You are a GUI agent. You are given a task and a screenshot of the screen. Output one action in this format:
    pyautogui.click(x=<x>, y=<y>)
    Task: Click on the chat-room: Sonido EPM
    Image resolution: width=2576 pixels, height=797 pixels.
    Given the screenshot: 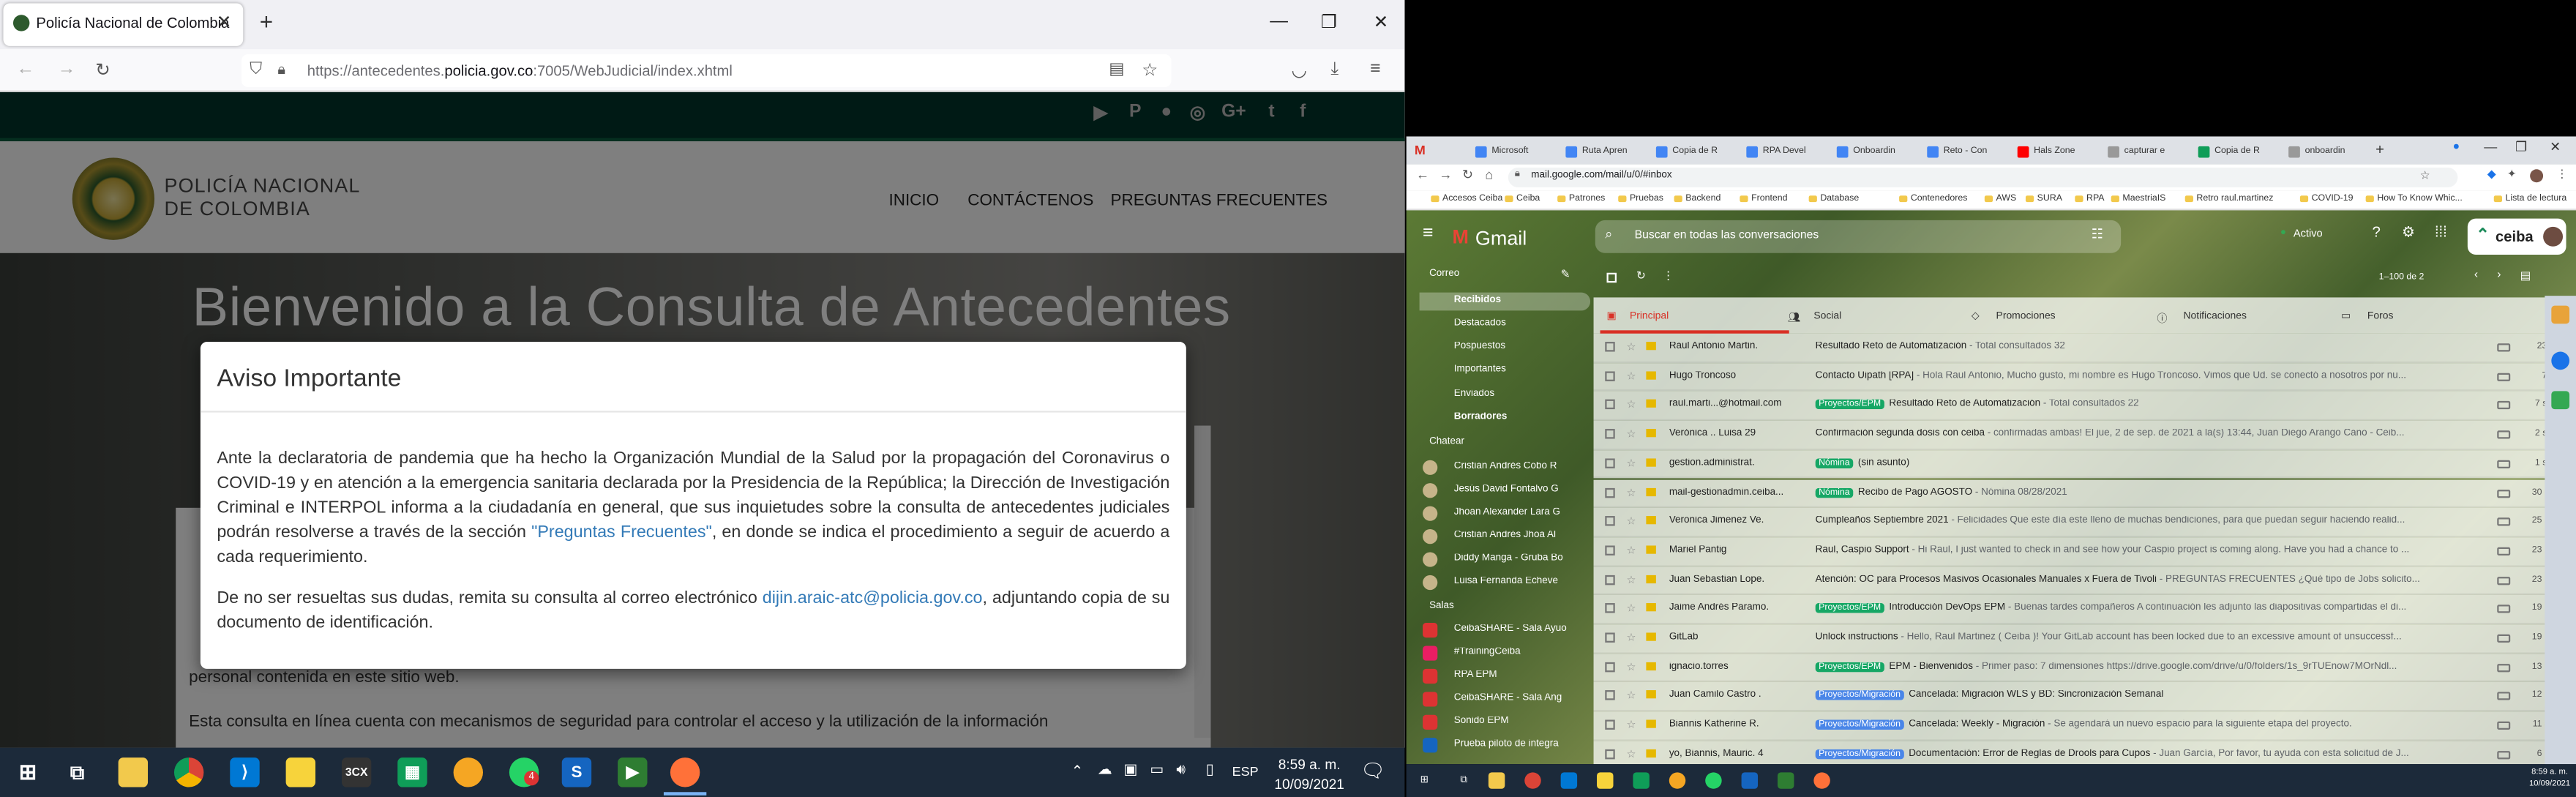 What is the action you would take?
    pyautogui.click(x=1511, y=721)
    